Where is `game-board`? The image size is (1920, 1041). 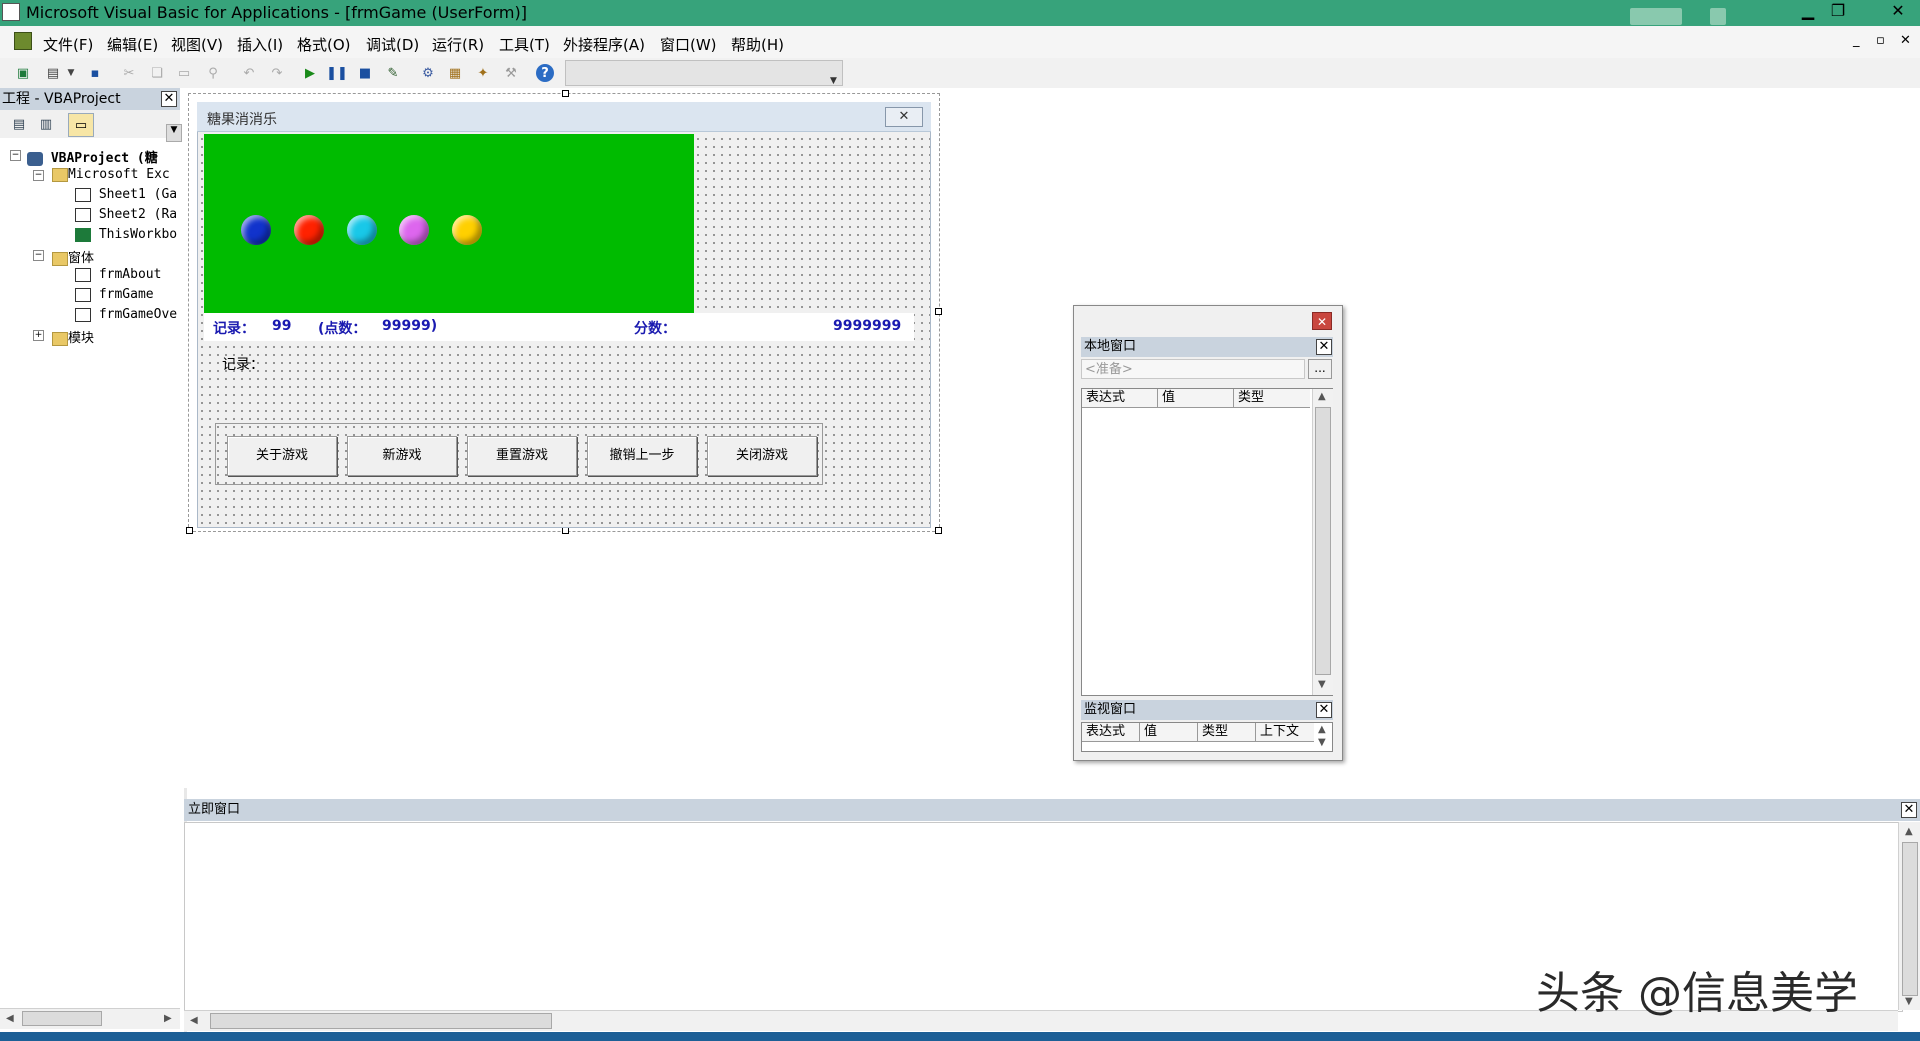 game-board is located at coordinates (449, 224).